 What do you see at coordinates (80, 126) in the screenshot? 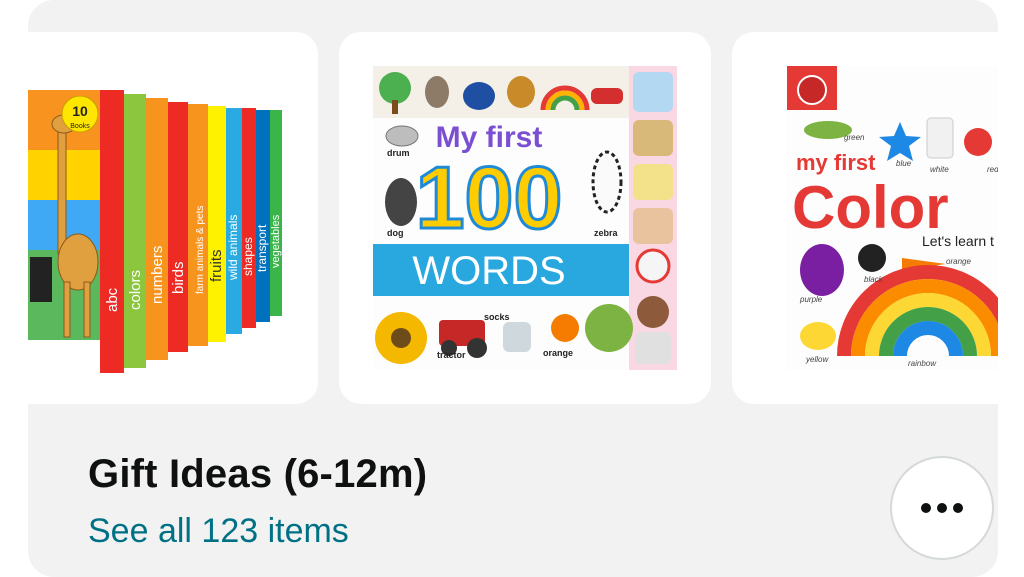
I see `books-count-unit: Books` at bounding box center [80, 126].